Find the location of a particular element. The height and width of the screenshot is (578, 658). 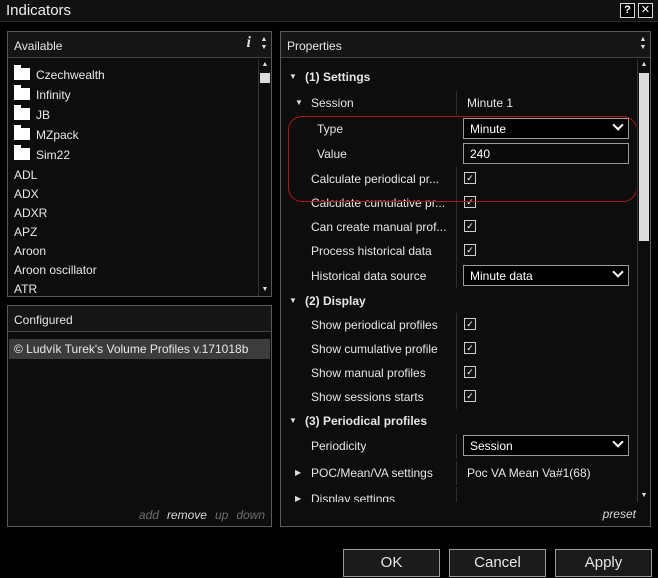

show-sessions-label: Show sessions starts is located at coordinates (367, 397).